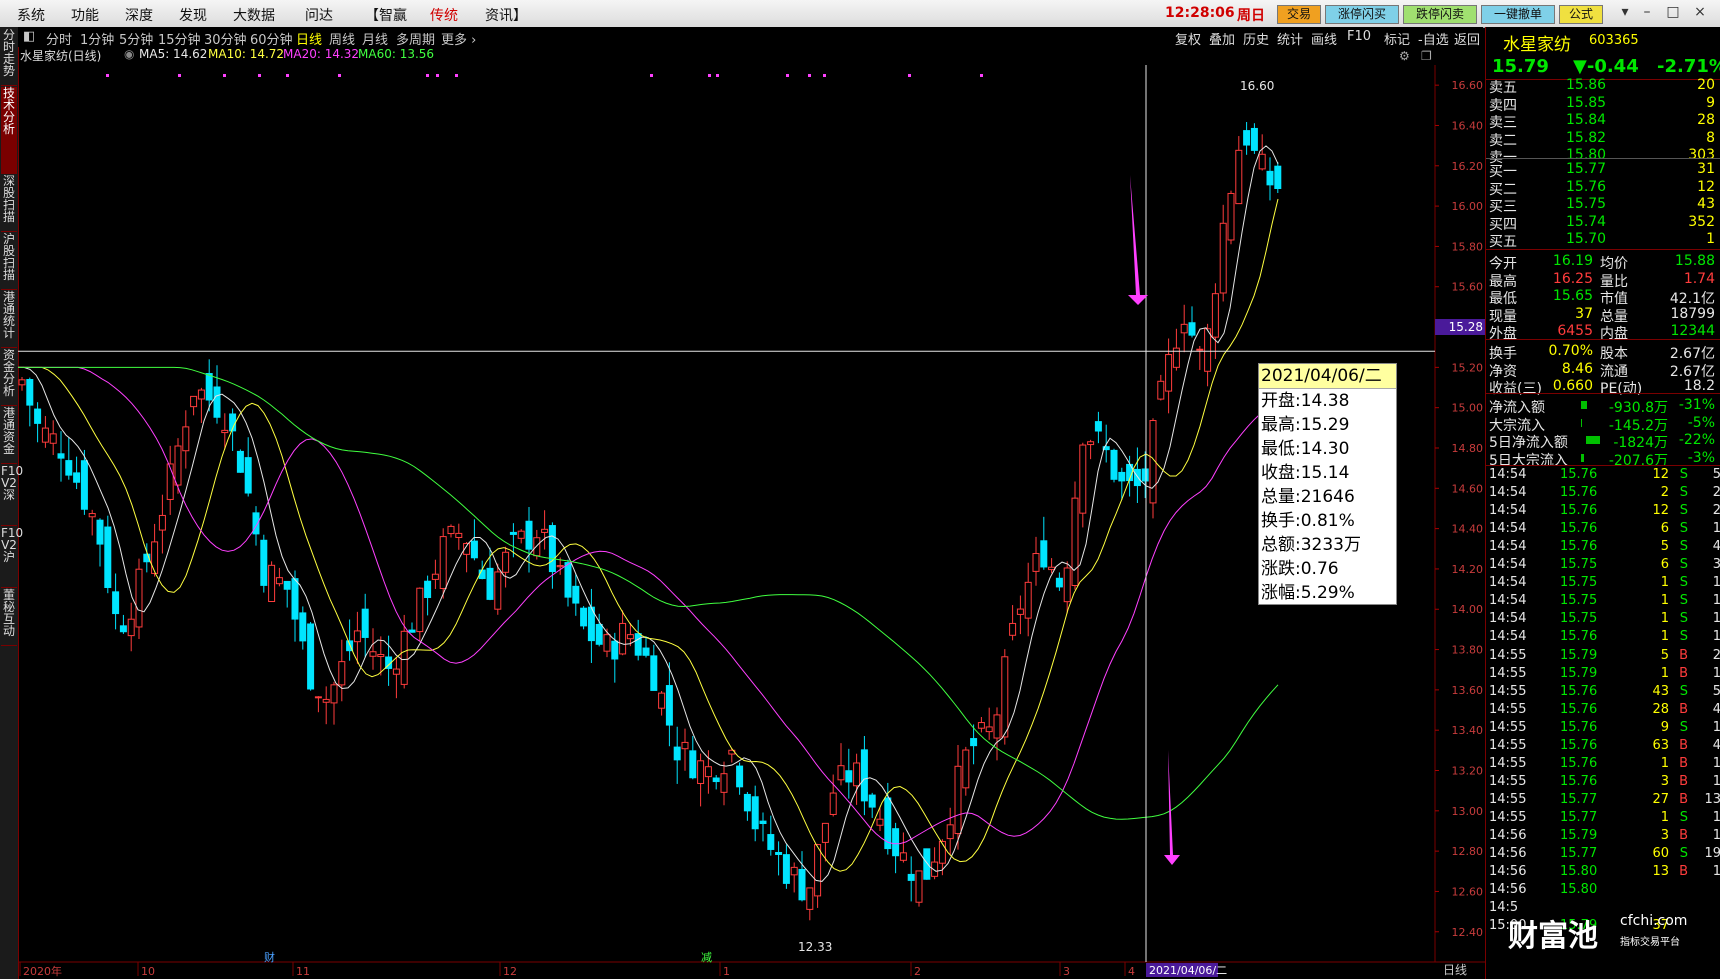 This screenshot has height=979, width=1720. Describe the element at coordinates (1397, 38) in the screenshot. I see `tool-mark: 标记` at that location.